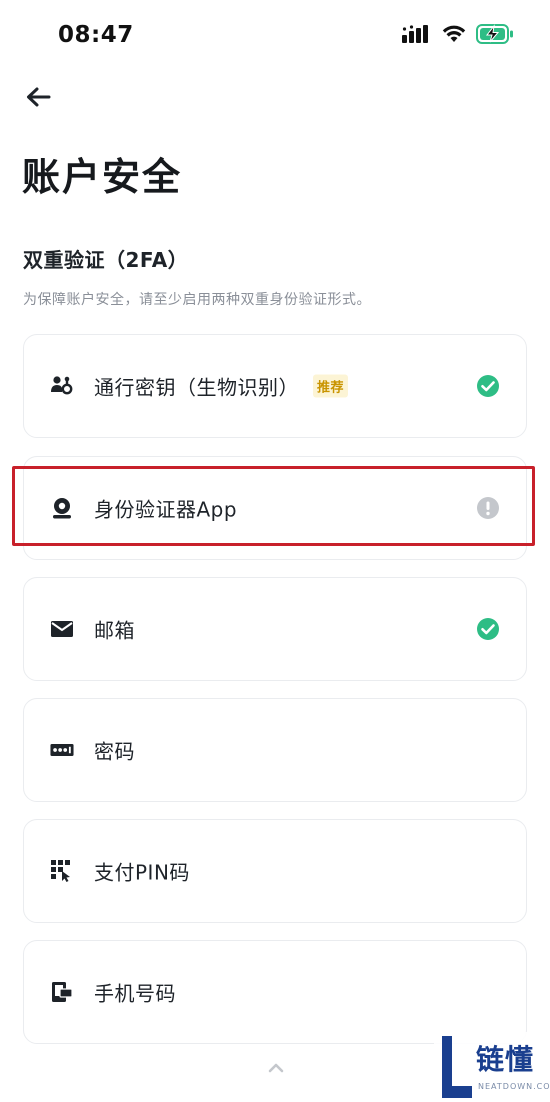 This screenshot has width=550, height=1102. Describe the element at coordinates (505, 1059) in the screenshot. I see `watermark-text: 链懂` at that location.